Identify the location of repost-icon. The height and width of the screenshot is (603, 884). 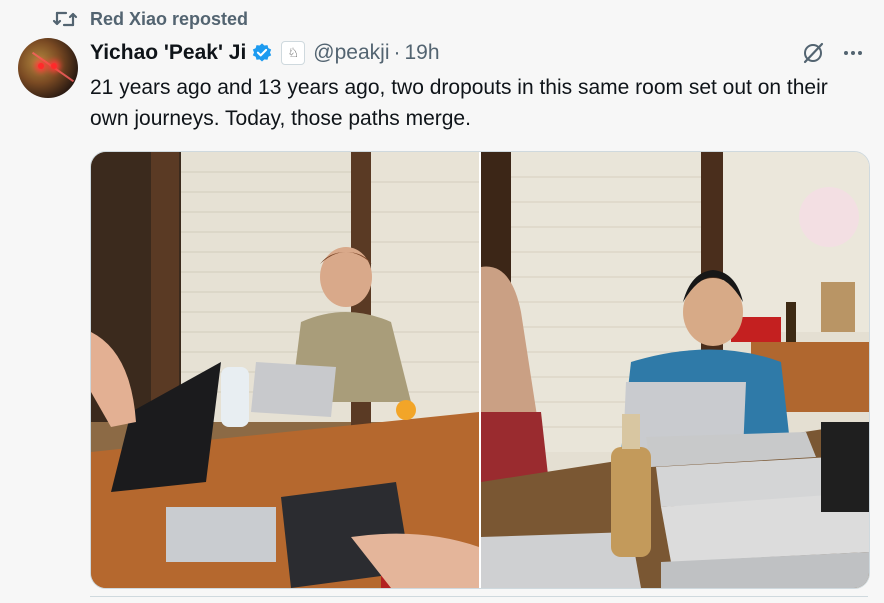
(65, 19).